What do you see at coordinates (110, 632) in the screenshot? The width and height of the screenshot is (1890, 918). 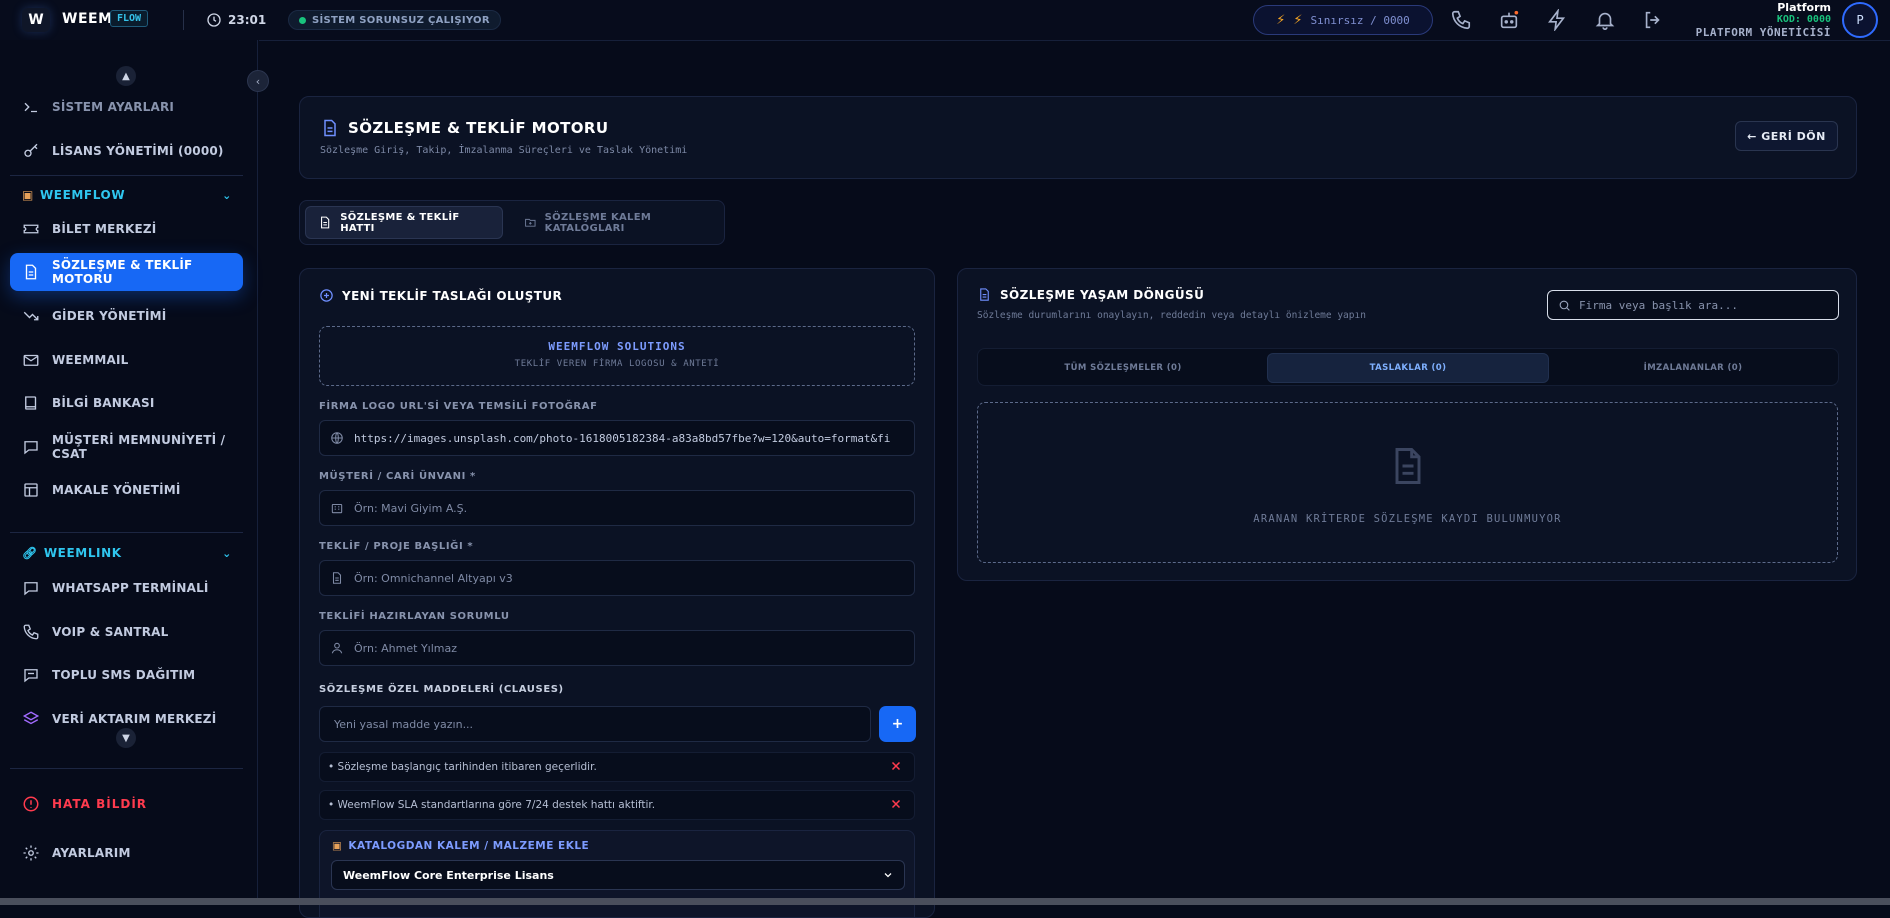 I see `sidebar-item-label: VOIP & SANTRAL` at bounding box center [110, 632].